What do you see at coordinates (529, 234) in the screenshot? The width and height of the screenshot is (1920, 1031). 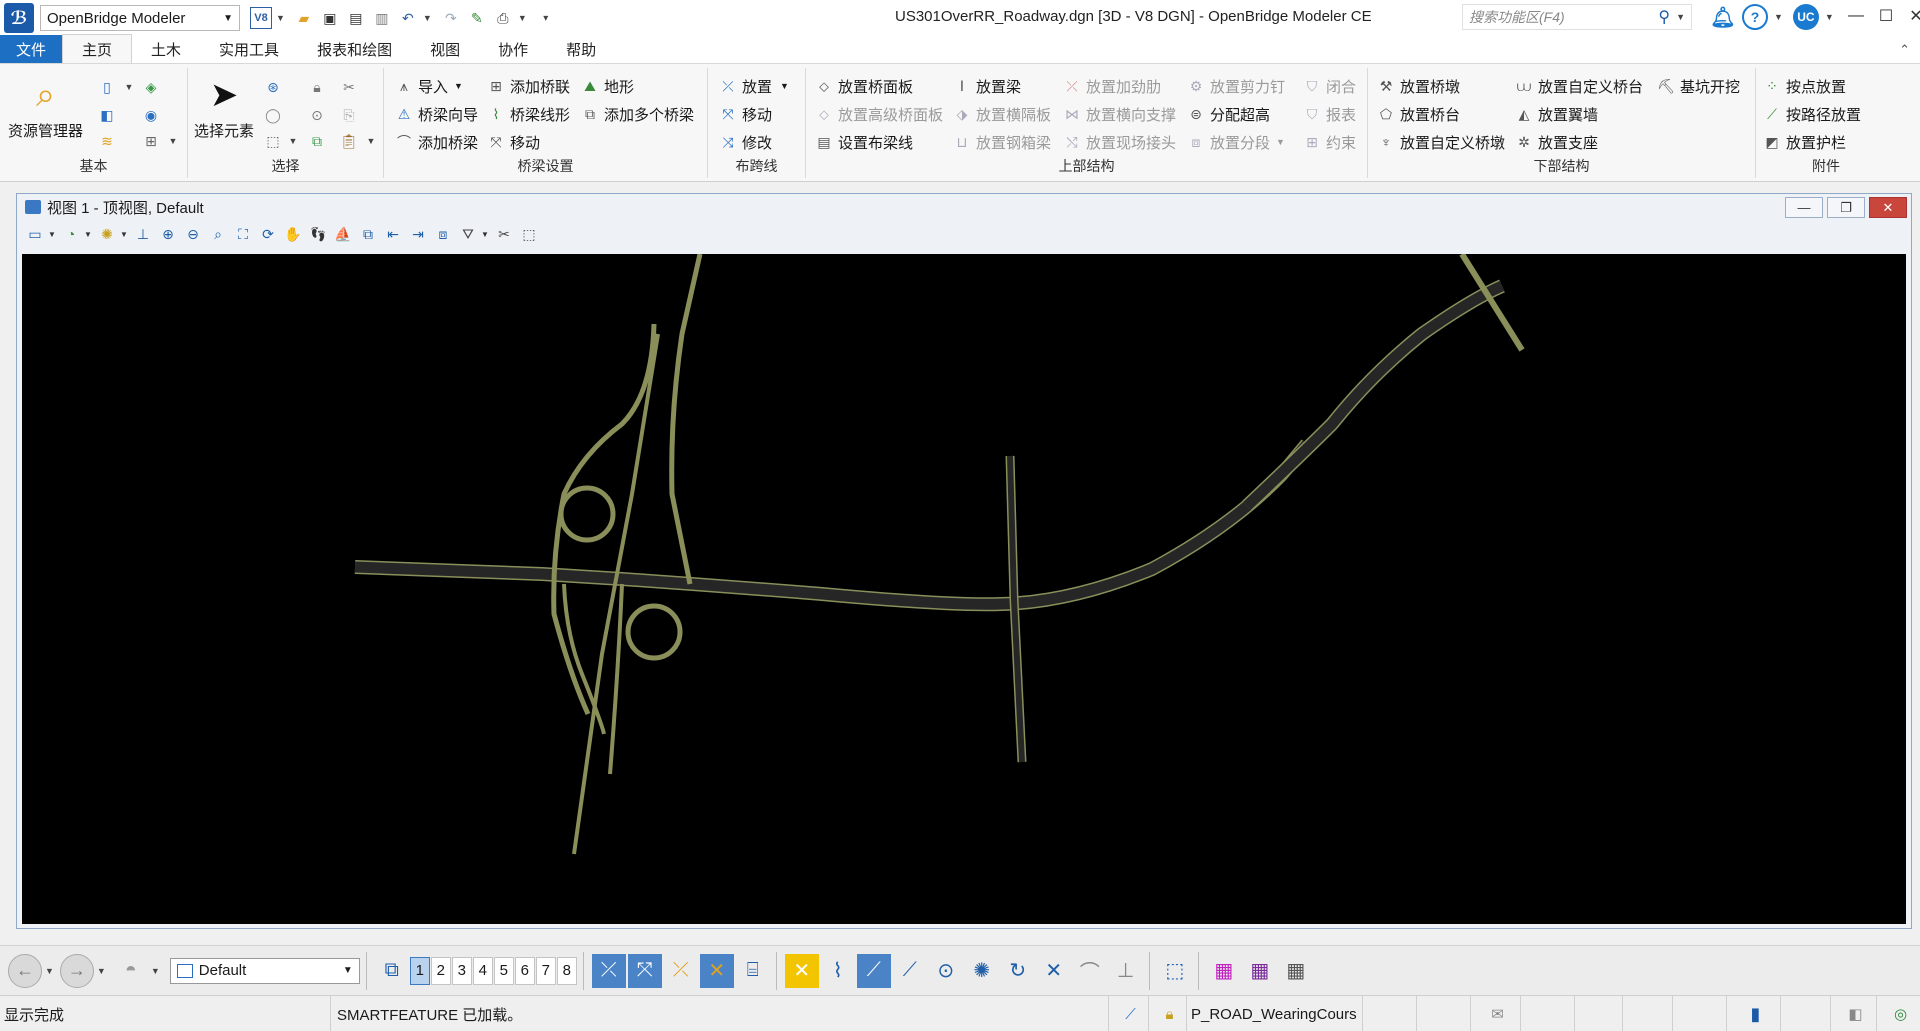 I see `view-rotation-icon: ⬚` at bounding box center [529, 234].